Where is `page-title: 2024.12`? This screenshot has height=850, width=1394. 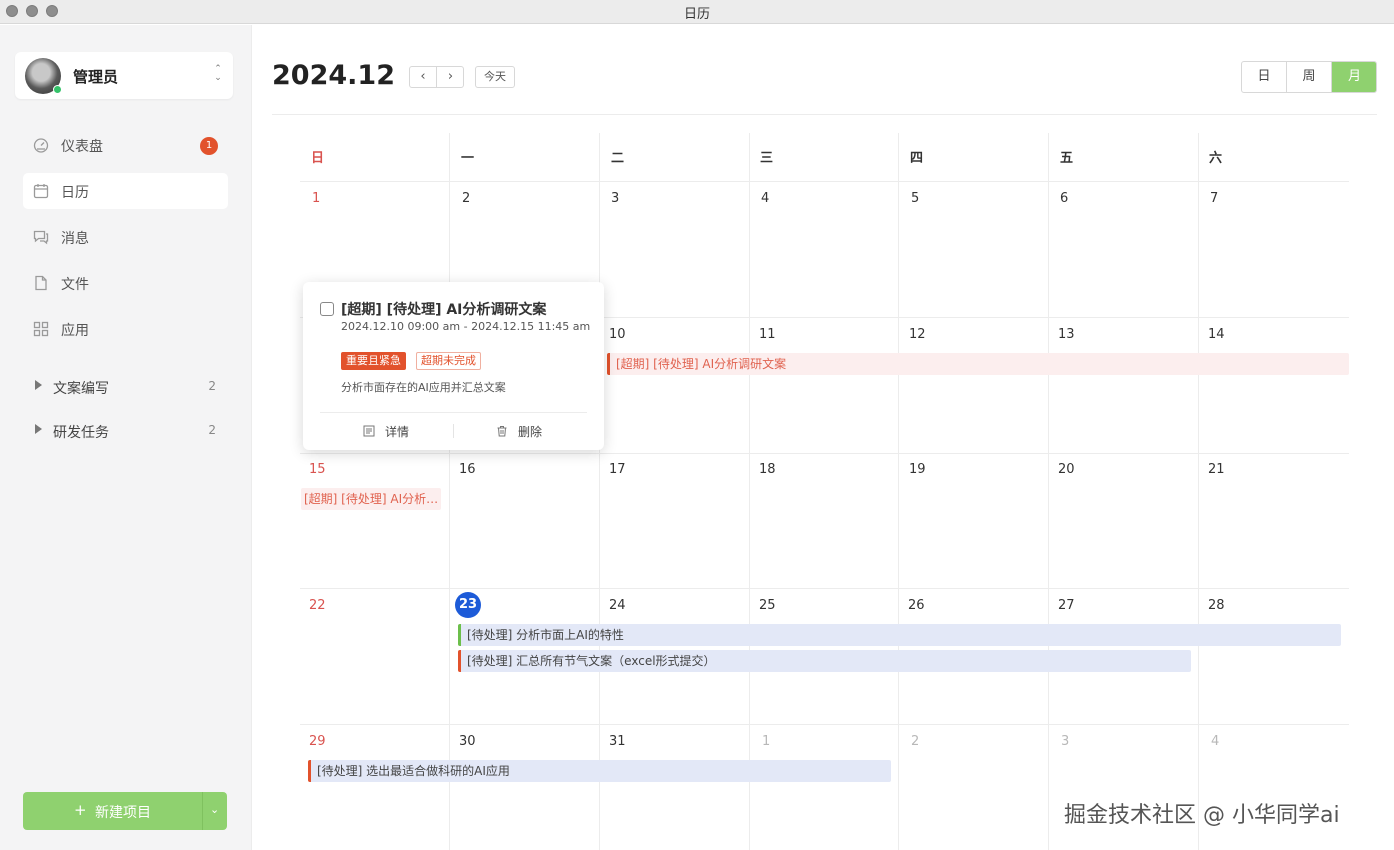
page-title: 2024.12 is located at coordinates (333, 75).